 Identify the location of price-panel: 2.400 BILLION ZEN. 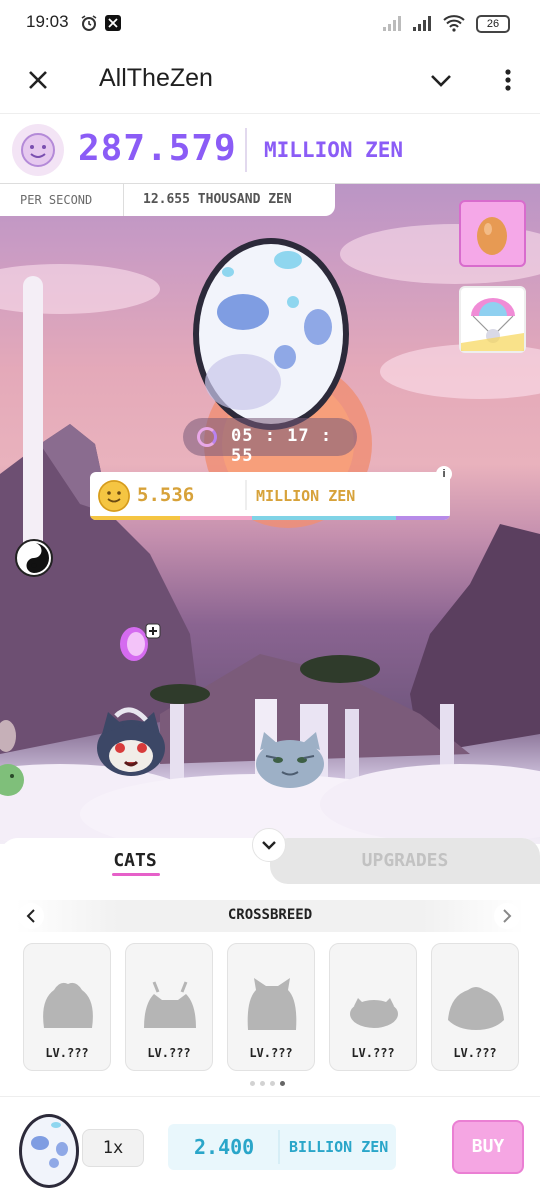
(282, 1147).